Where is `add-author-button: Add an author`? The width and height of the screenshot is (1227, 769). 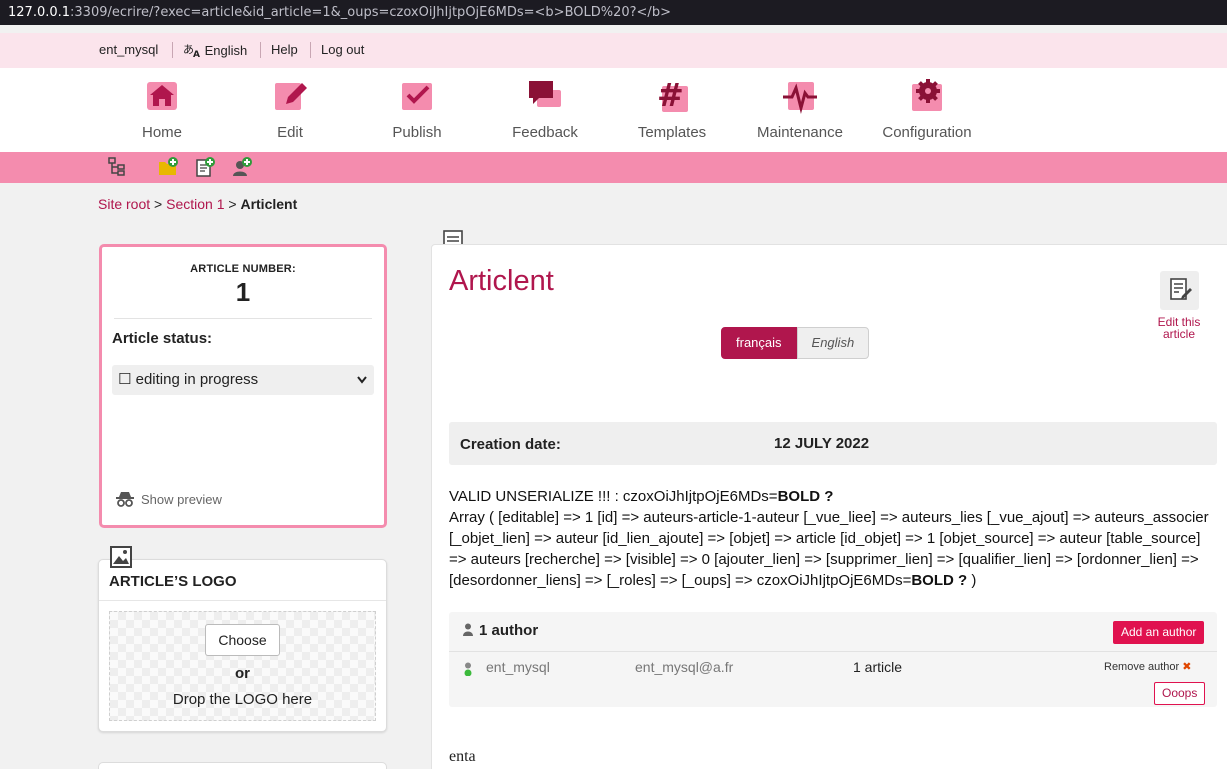 add-author-button: Add an author is located at coordinates (1159, 632).